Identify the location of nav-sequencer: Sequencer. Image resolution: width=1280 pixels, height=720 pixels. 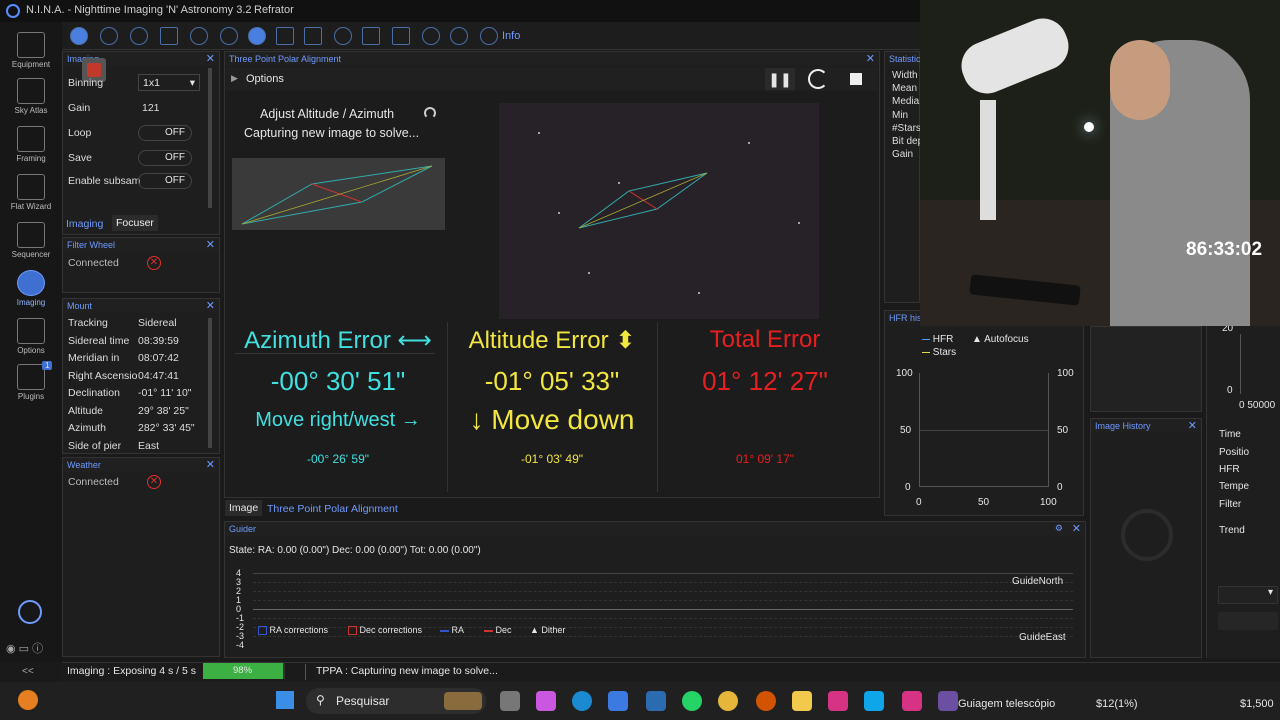
(31, 240).